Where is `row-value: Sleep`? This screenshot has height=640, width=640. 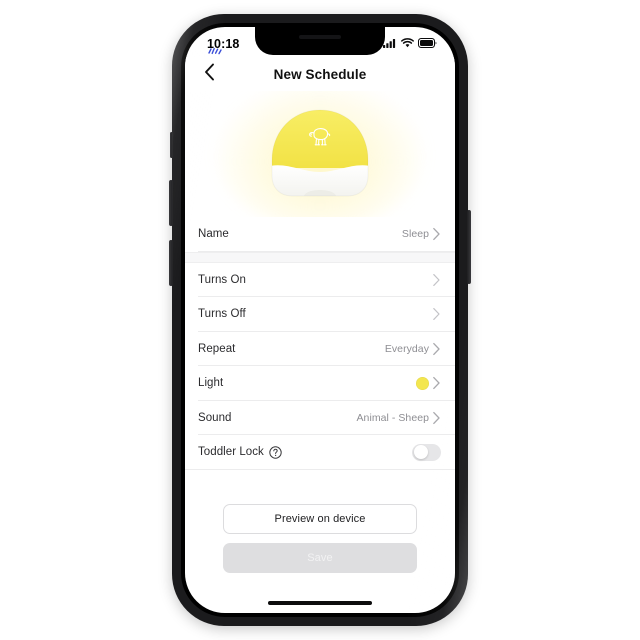
row-value: Sleep is located at coordinates (415, 234).